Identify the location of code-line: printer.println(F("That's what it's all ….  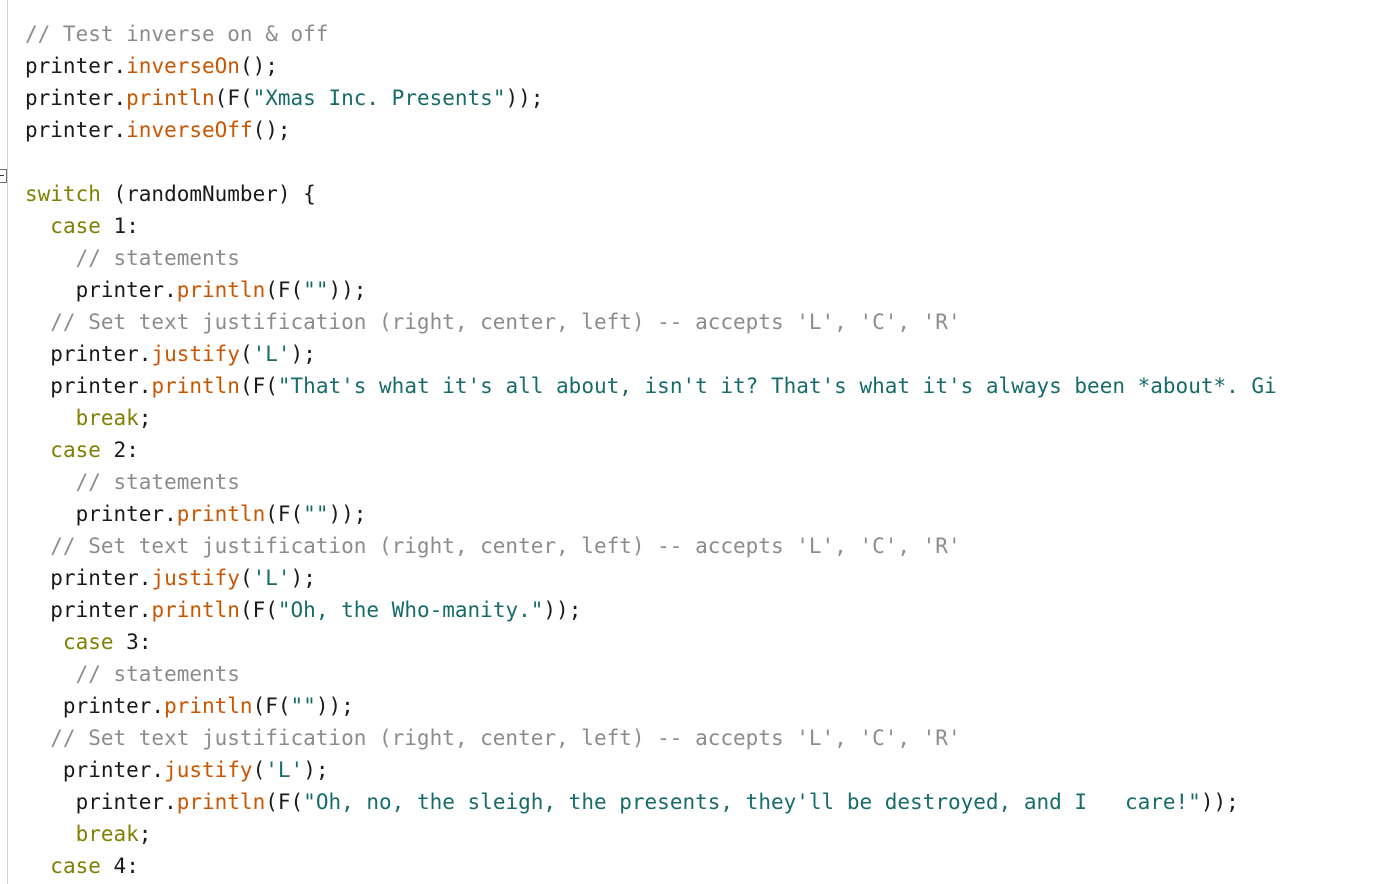
(693, 386).